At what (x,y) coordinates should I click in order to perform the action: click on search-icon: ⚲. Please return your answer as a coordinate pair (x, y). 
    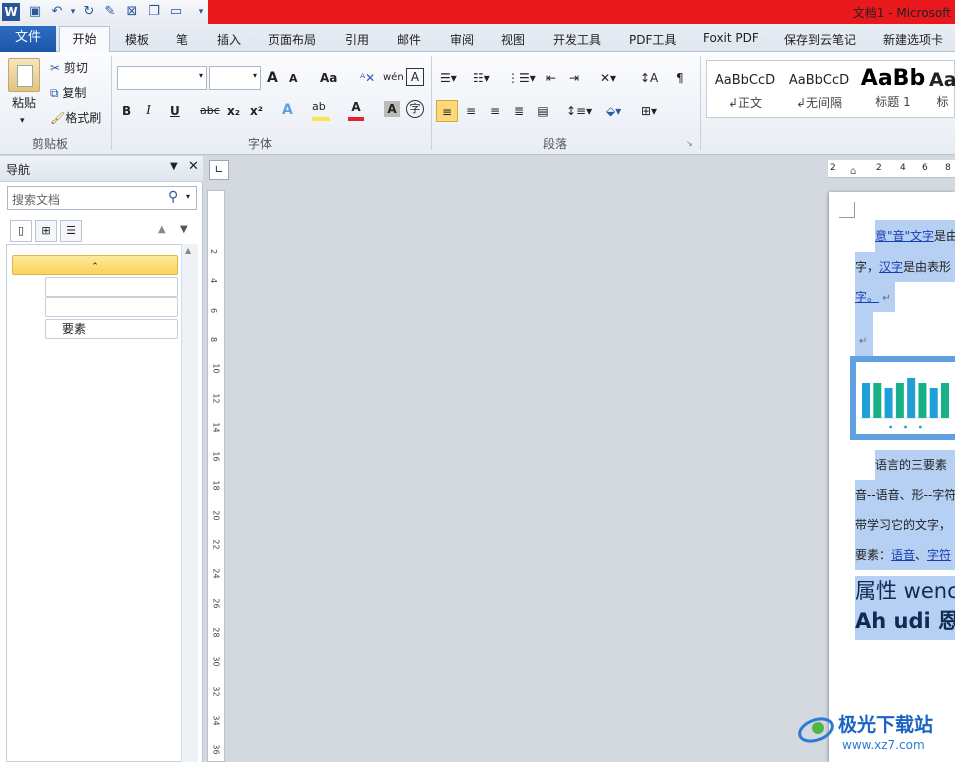
    Looking at the image, I should click on (173, 197).